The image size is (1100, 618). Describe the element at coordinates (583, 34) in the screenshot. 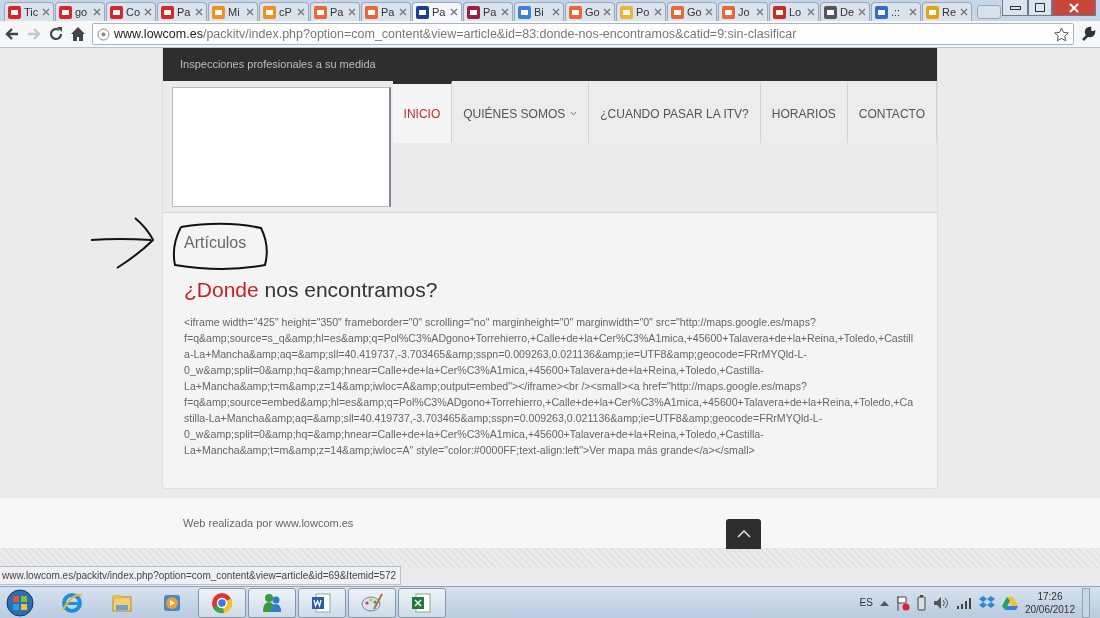

I see `address-field: www.lowcom.es/packitv/index.php?option=com_content&view=article&id=83:donde-nos-encontramos&catid=9:sin-clasificar` at that location.